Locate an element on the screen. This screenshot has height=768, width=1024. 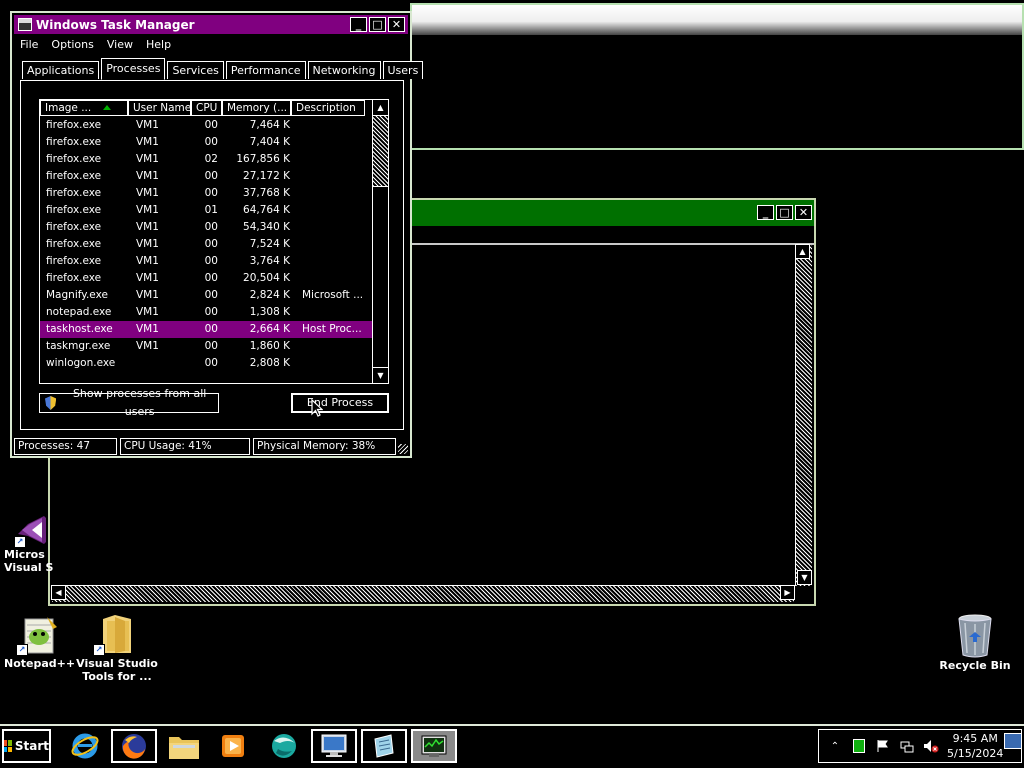
resize-grip is located at coordinates (403, 449).